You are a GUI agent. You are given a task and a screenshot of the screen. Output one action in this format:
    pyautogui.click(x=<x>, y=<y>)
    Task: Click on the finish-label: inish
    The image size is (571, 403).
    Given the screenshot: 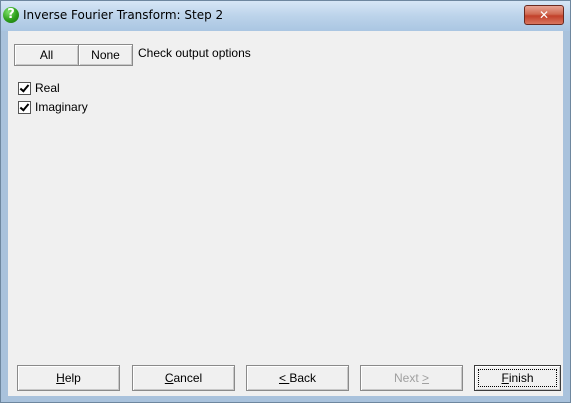 What is the action you would take?
    pyautogui.click(x=521, y=378)
    